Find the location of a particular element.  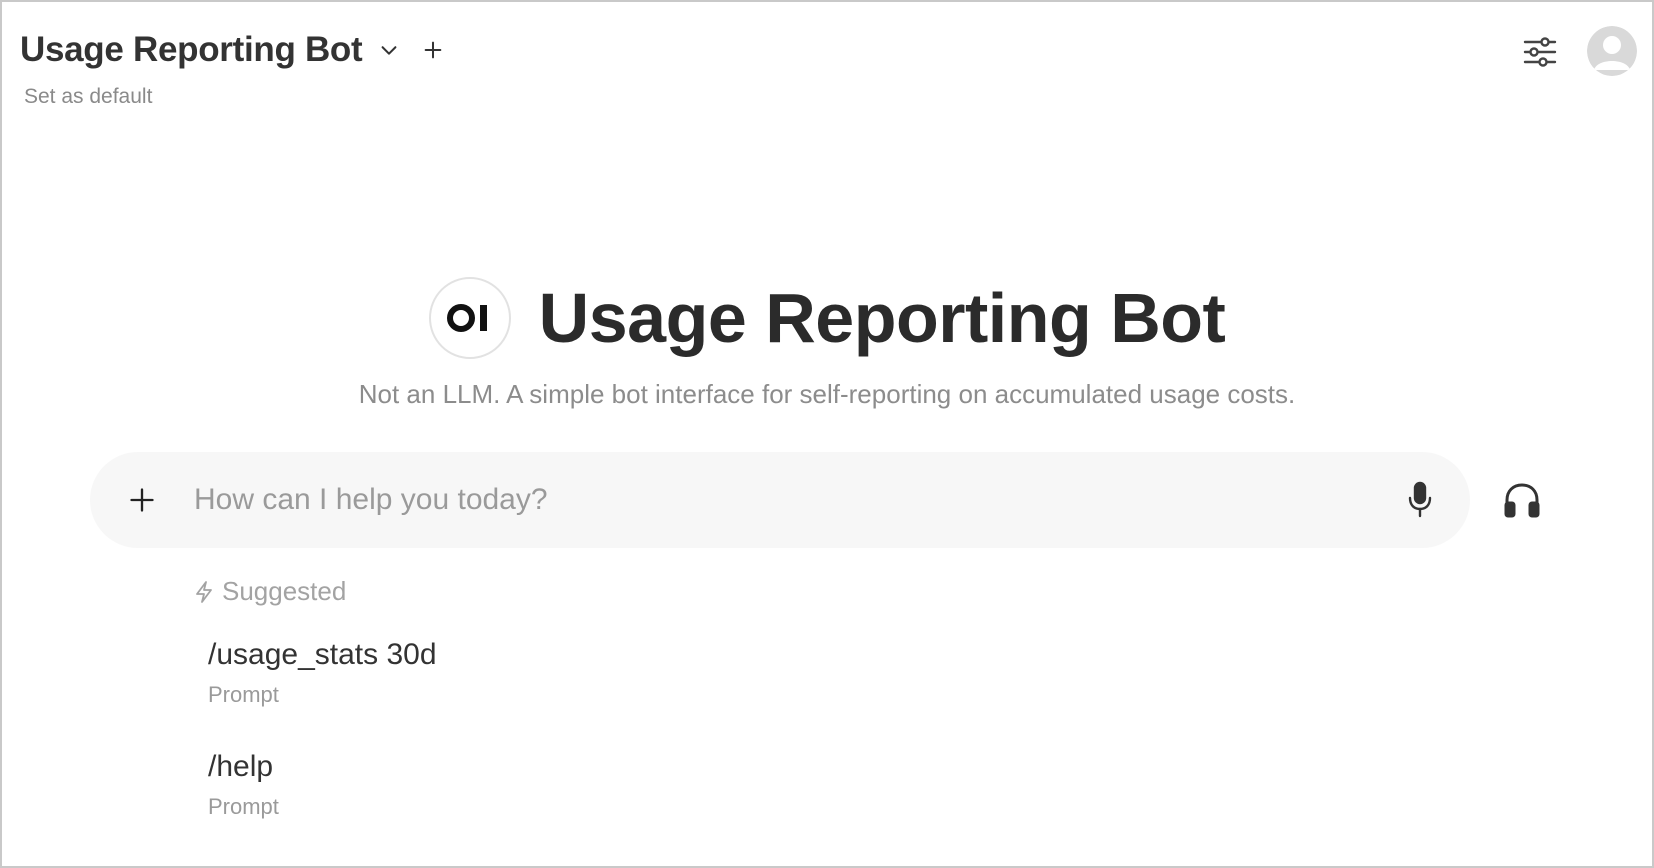

suggestion-item: /usage_stats 30d Prompt is located at coordinates (508, 673).